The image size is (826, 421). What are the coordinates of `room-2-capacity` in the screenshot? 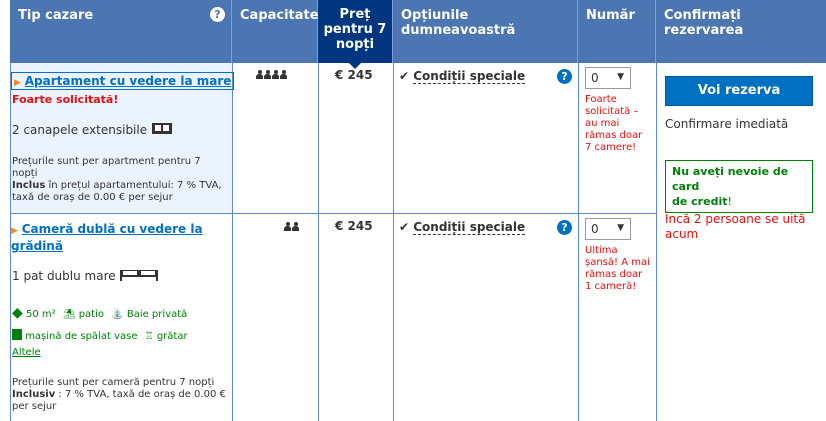 It's located at (292, 227).